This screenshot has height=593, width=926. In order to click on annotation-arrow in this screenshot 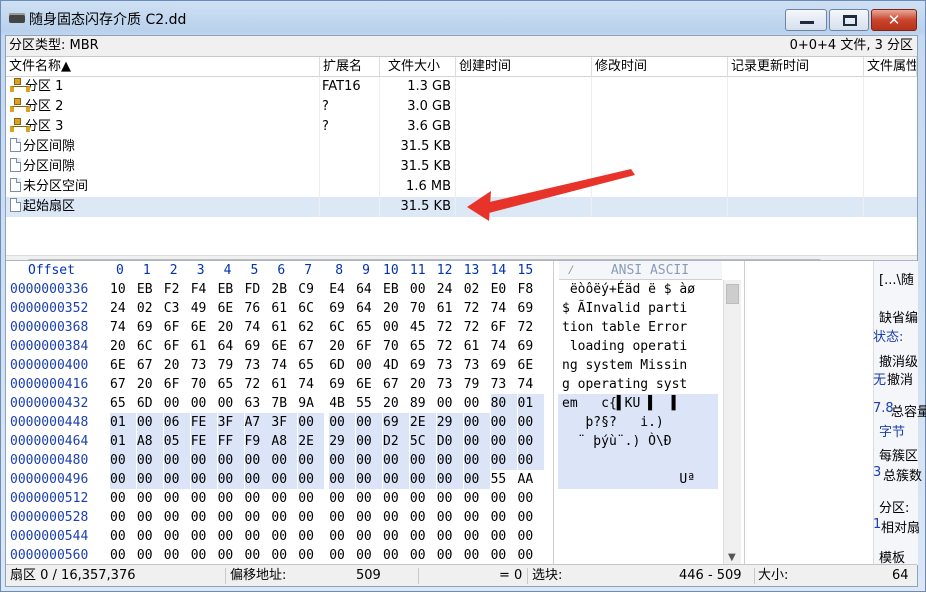, I will do `click(551, 195)`.